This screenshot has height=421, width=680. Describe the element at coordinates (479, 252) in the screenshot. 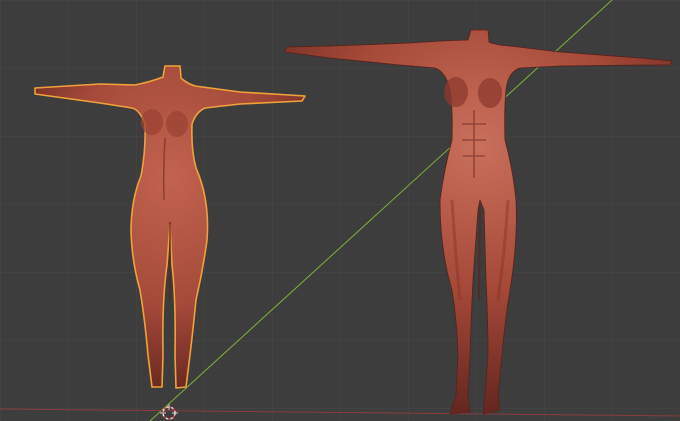

I see `leg-gap-shadow` at that location.